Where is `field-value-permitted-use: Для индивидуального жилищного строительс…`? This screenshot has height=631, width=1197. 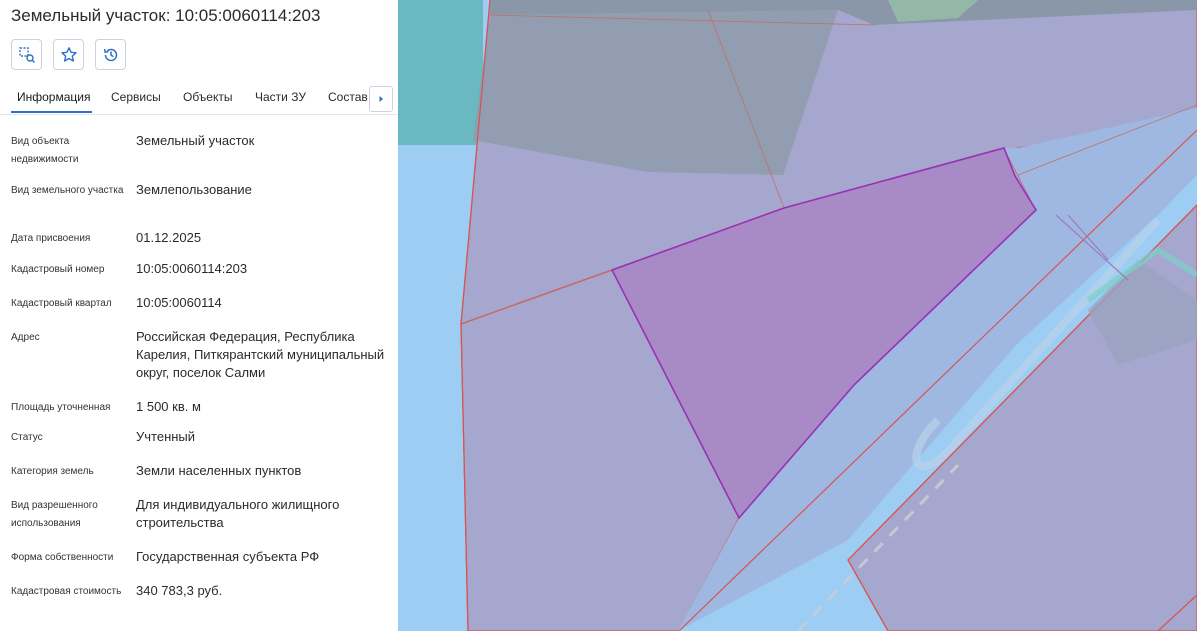 field-value-permitted-use: Для индивидуального жилищного строительс… is located at coordinates (238, 513).